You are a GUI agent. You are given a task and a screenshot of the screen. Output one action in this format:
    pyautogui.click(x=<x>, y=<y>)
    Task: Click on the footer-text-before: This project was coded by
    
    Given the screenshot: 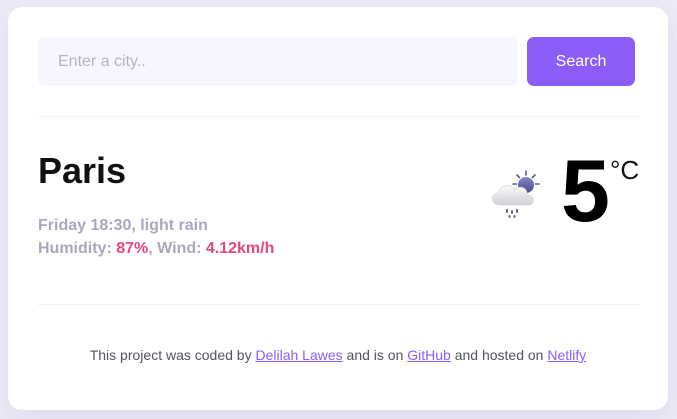 What is the action you would take?
    pyautogui.click(x=170, y=355)
    